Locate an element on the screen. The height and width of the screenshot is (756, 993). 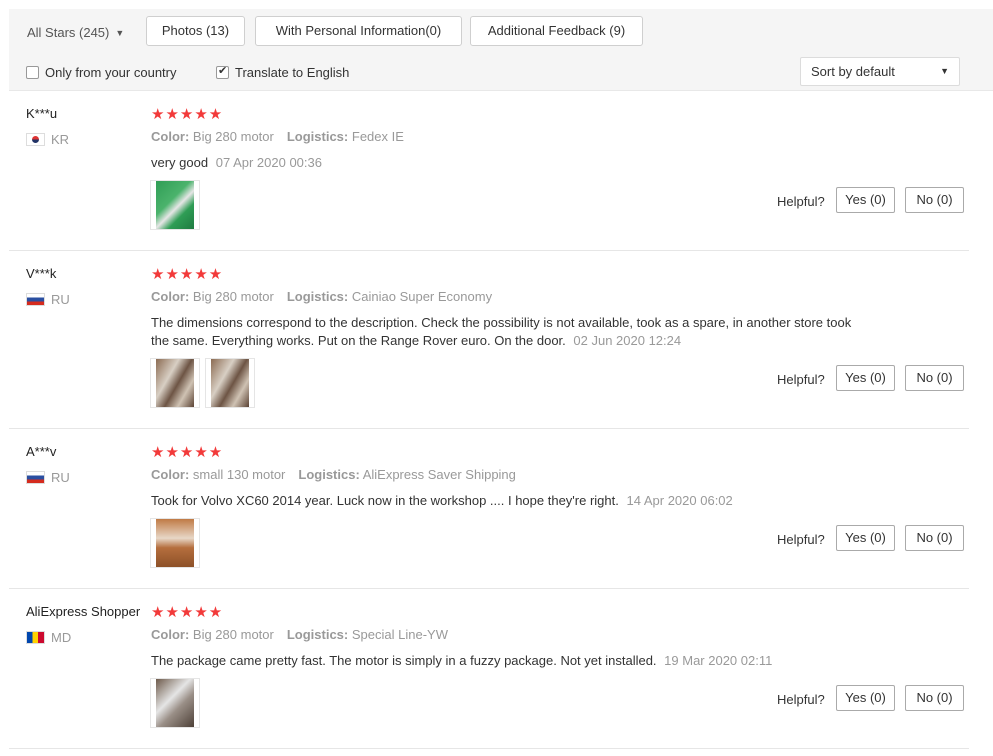
reviewer-country: MD is located at coordinates (48, 637).